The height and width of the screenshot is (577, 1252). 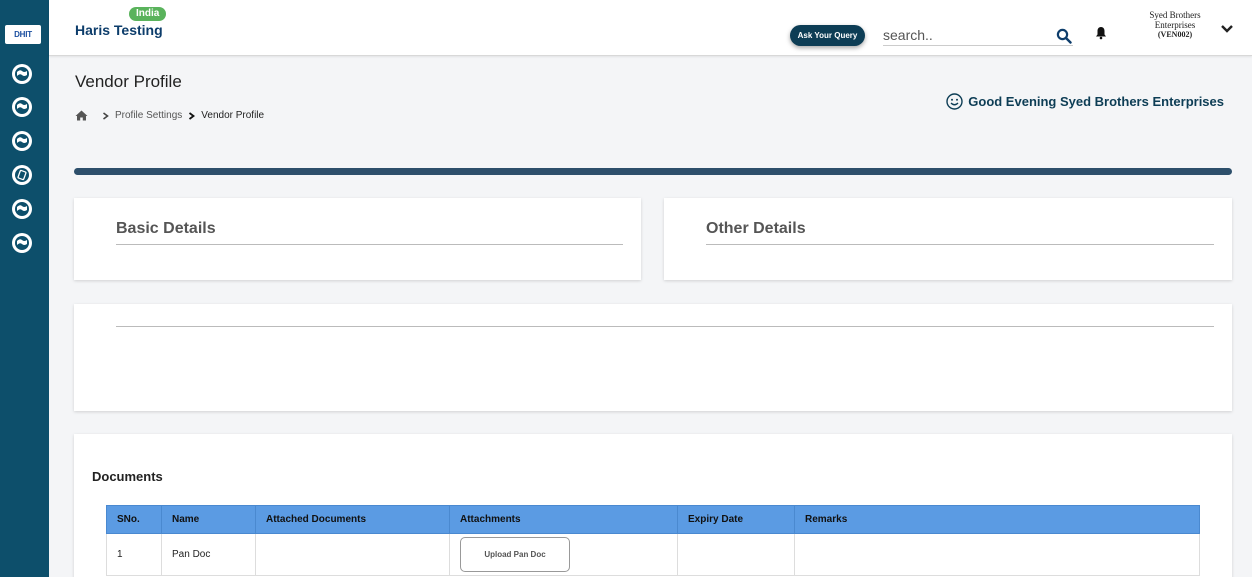 I want to click on region-badge: India, so click(x=148, y=14).